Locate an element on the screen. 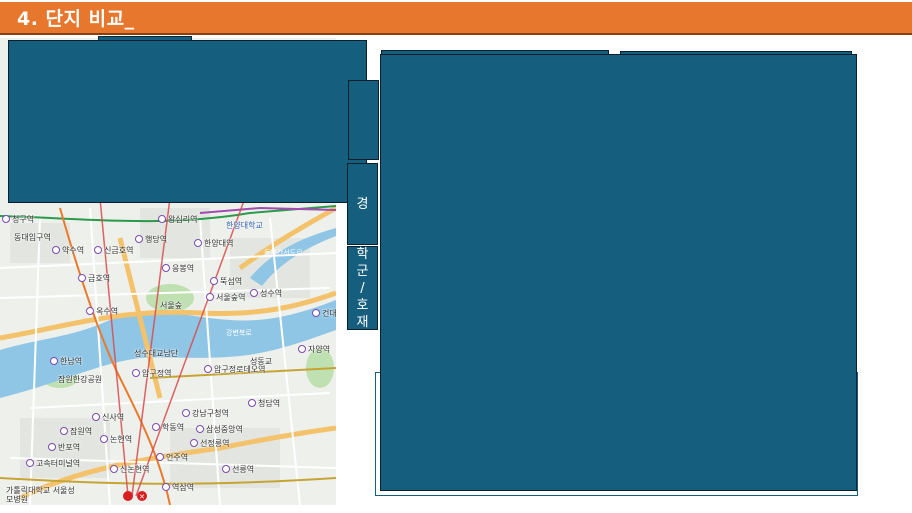 This screenshot has width=912, height=513. side-tab-school-development: 학 군 / 호 재 is located at coordinates (362, 288).